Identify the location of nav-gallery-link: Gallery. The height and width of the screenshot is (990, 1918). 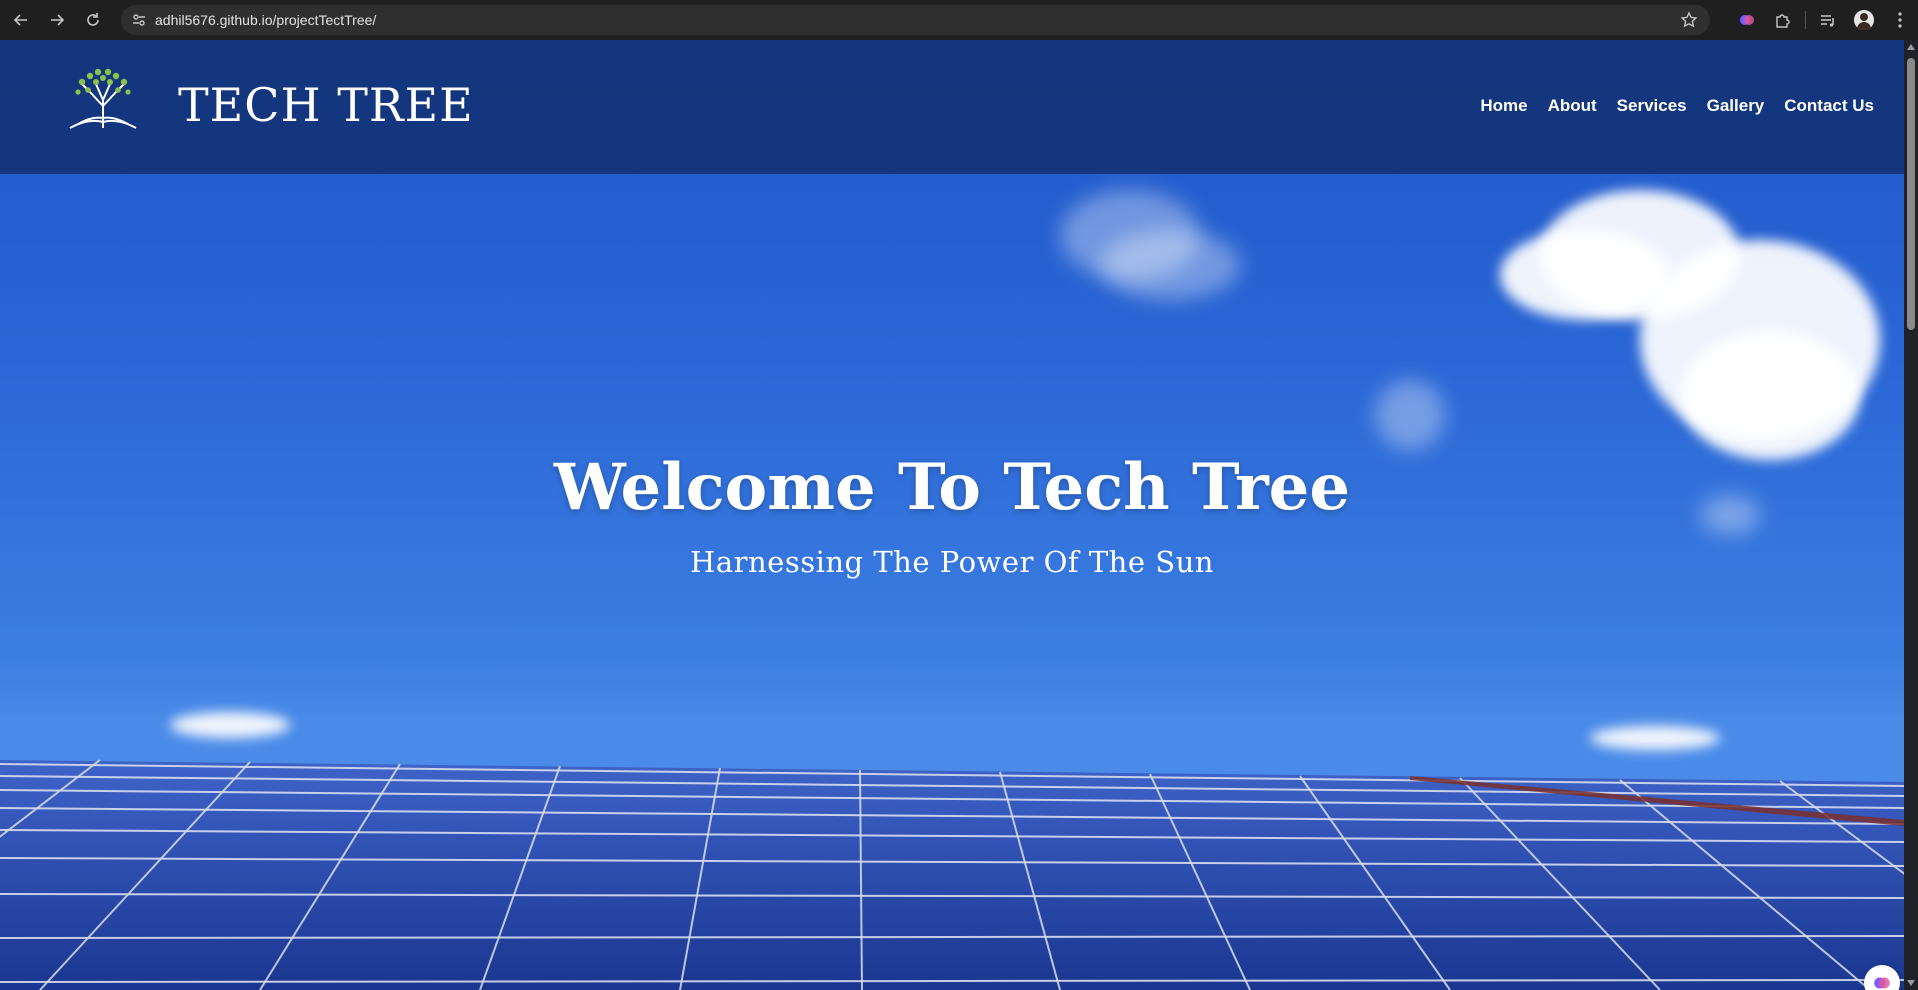
(1736, 106).